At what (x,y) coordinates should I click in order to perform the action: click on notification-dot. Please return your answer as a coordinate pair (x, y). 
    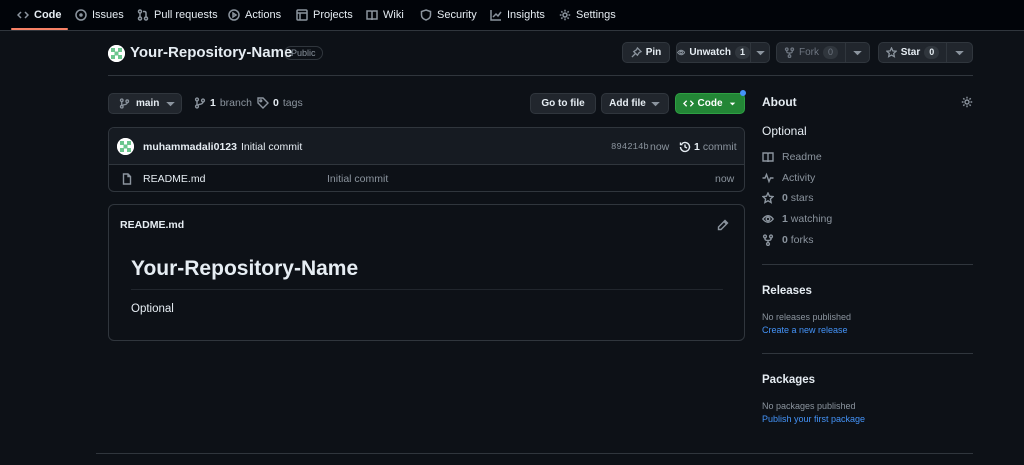
    Looking at the image, I should click on (743, 93).